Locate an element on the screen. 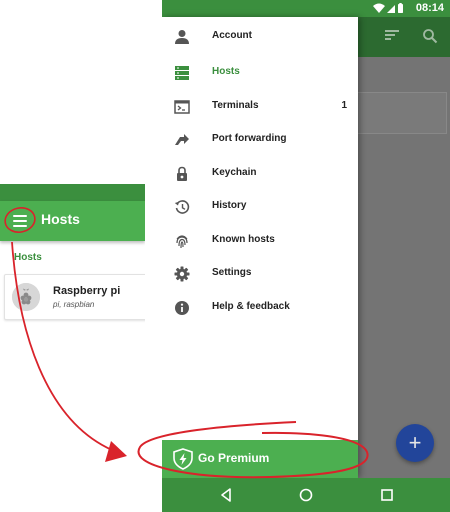 The width and height of the screenshot is (450, 512). host-name: Raspberry pi is located at coordinates (87, 291).